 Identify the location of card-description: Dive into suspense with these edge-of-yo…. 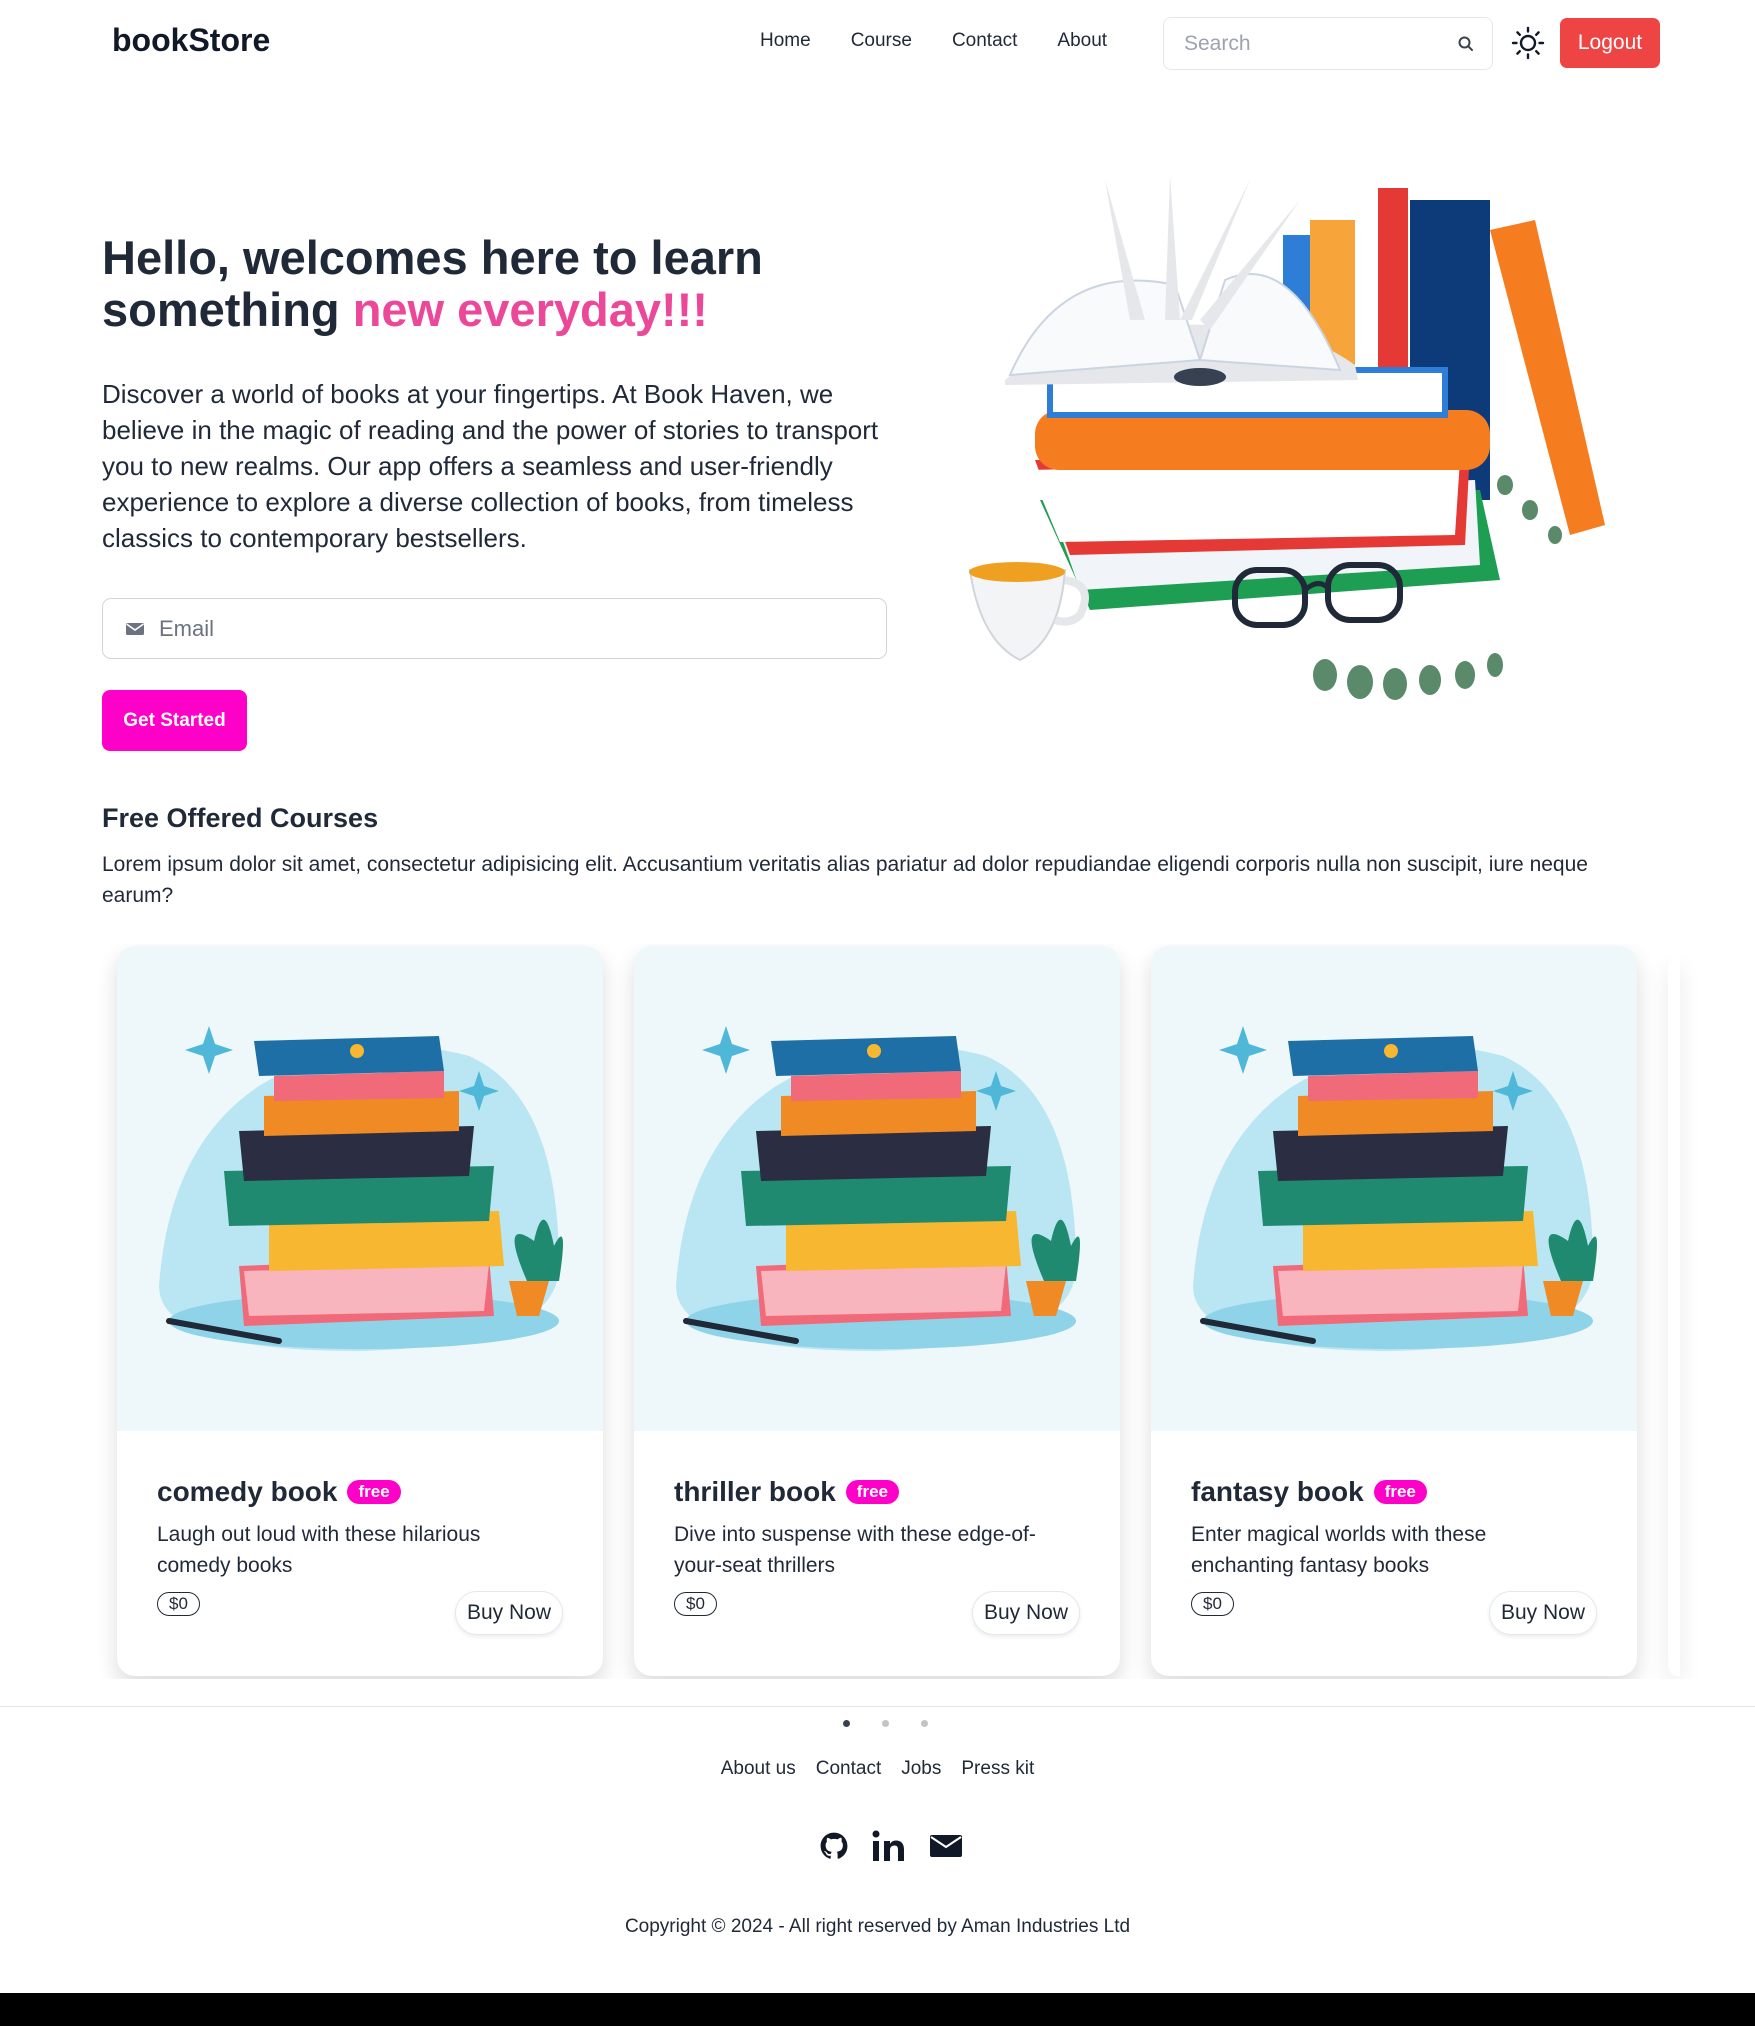
(855, 1550).